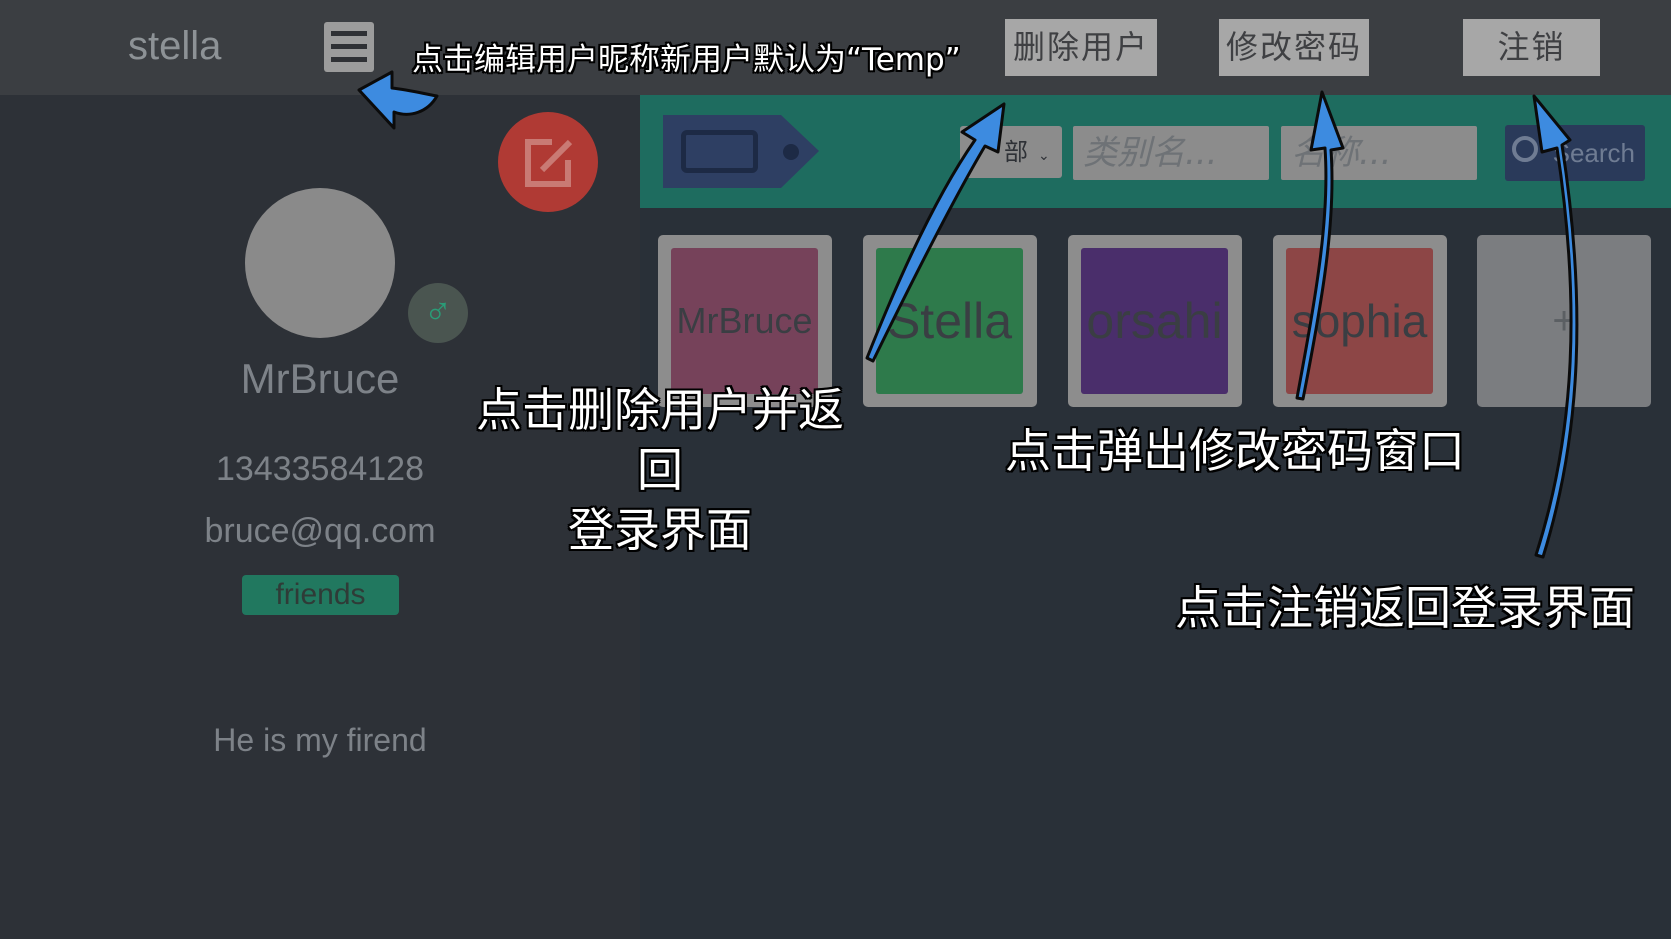 This screenshot has height=939, width=1671. I want to click on edit-profile-button, so click(548, 162).